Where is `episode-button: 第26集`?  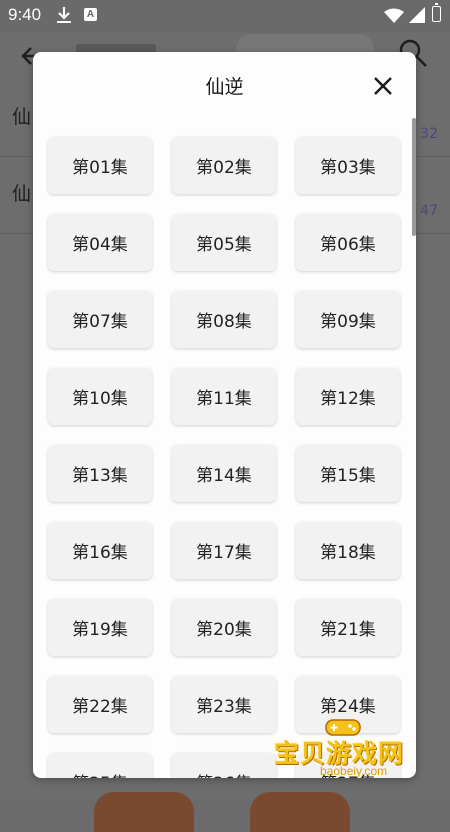 episode-button: 第26集 is located at coordinates (224, 765).